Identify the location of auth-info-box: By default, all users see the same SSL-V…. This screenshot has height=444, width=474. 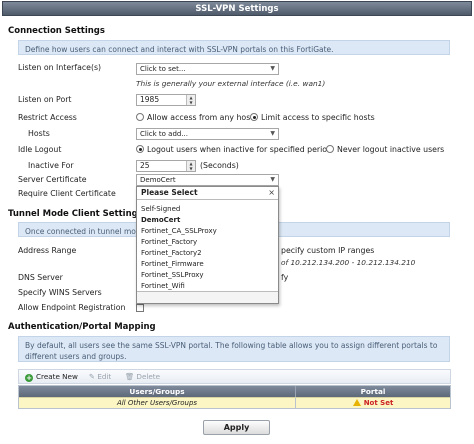
(234, 349).